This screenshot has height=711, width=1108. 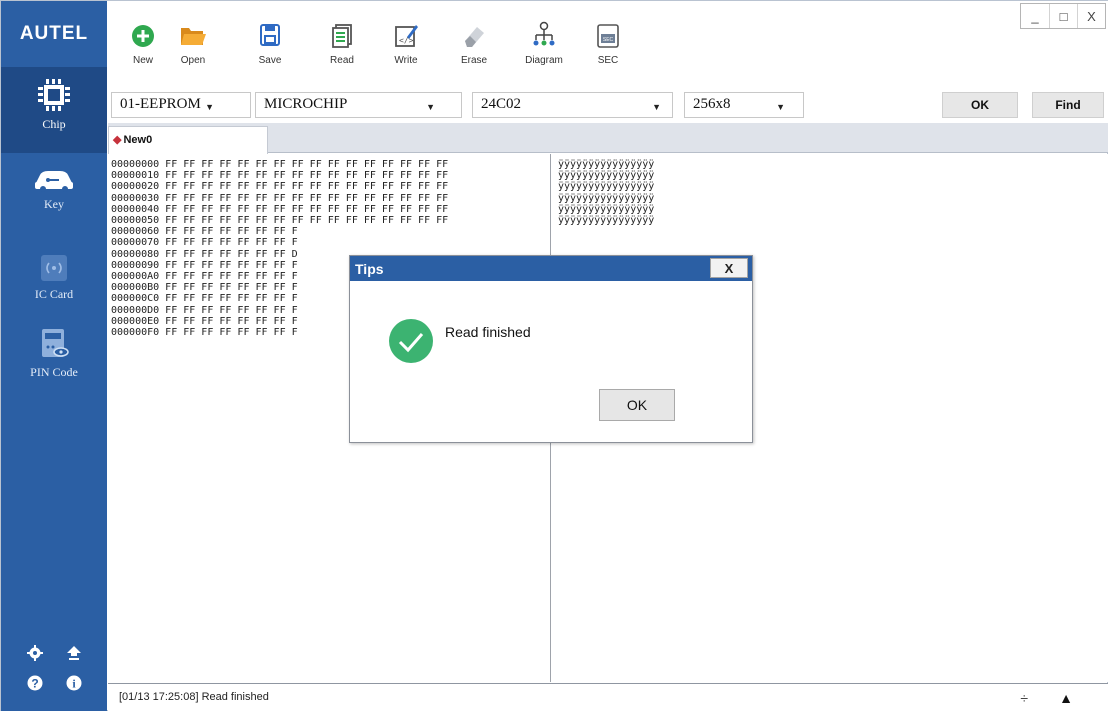 I want to click on ok-button: OK, so click(x=980, y=105).